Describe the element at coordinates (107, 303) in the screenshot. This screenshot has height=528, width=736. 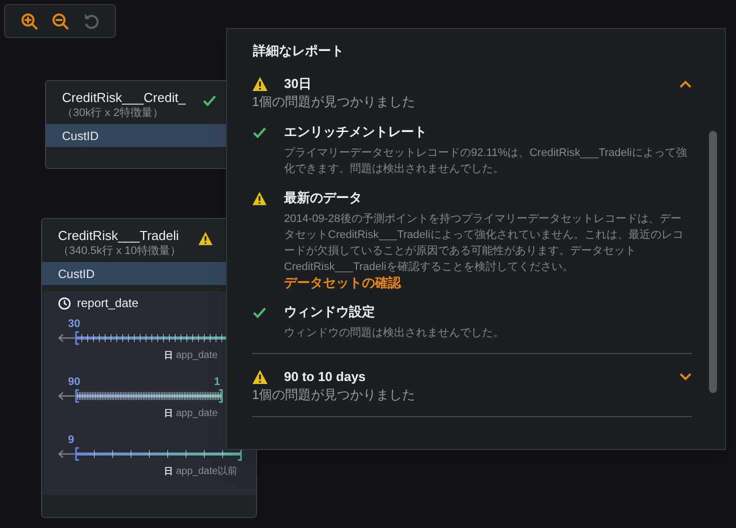
I see `feature-name: report_date` at that location.